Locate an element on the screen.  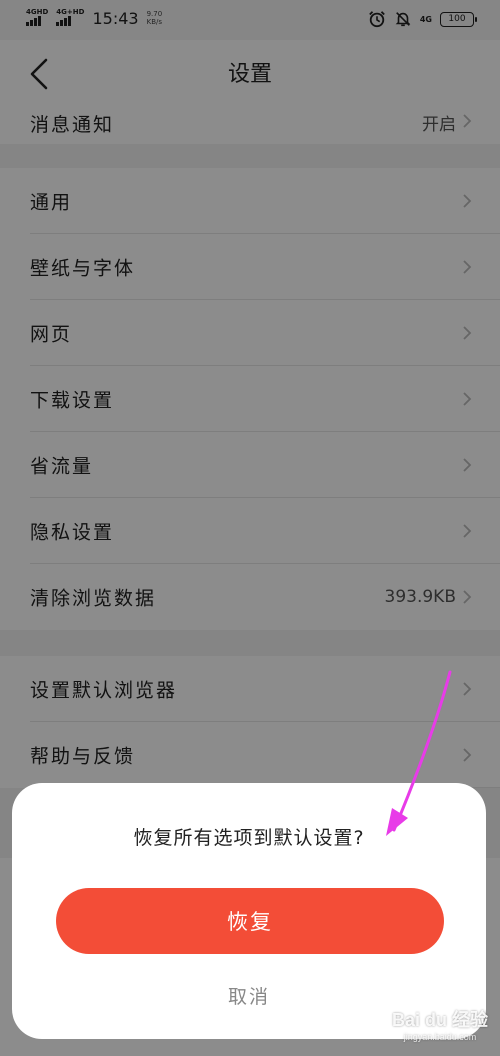
annotation-arrow-icon is located at coordinates (419, 753).